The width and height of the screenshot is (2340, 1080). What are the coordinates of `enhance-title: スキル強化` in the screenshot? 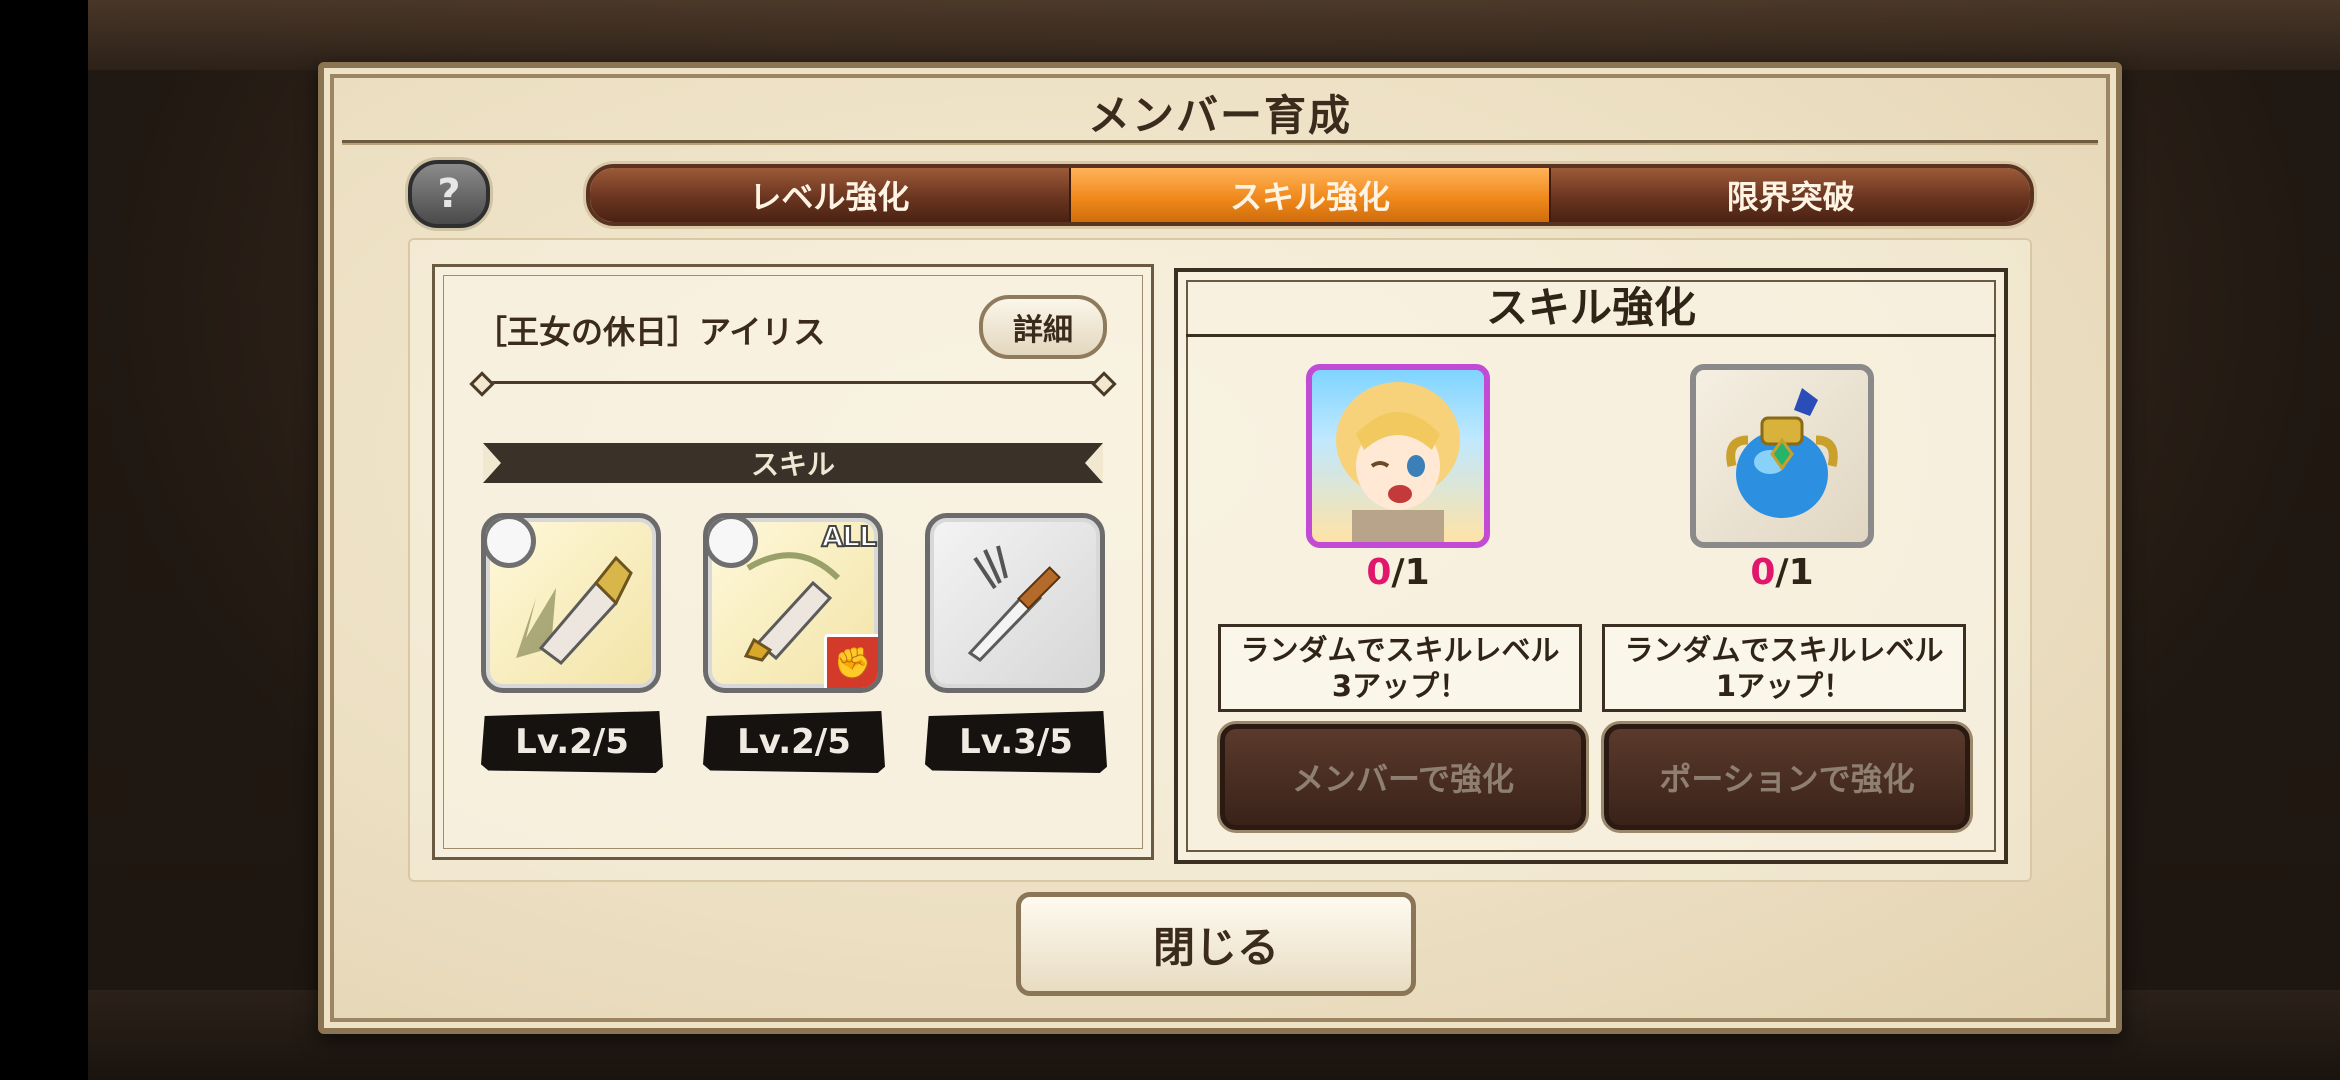 It's located at (1590, 307).